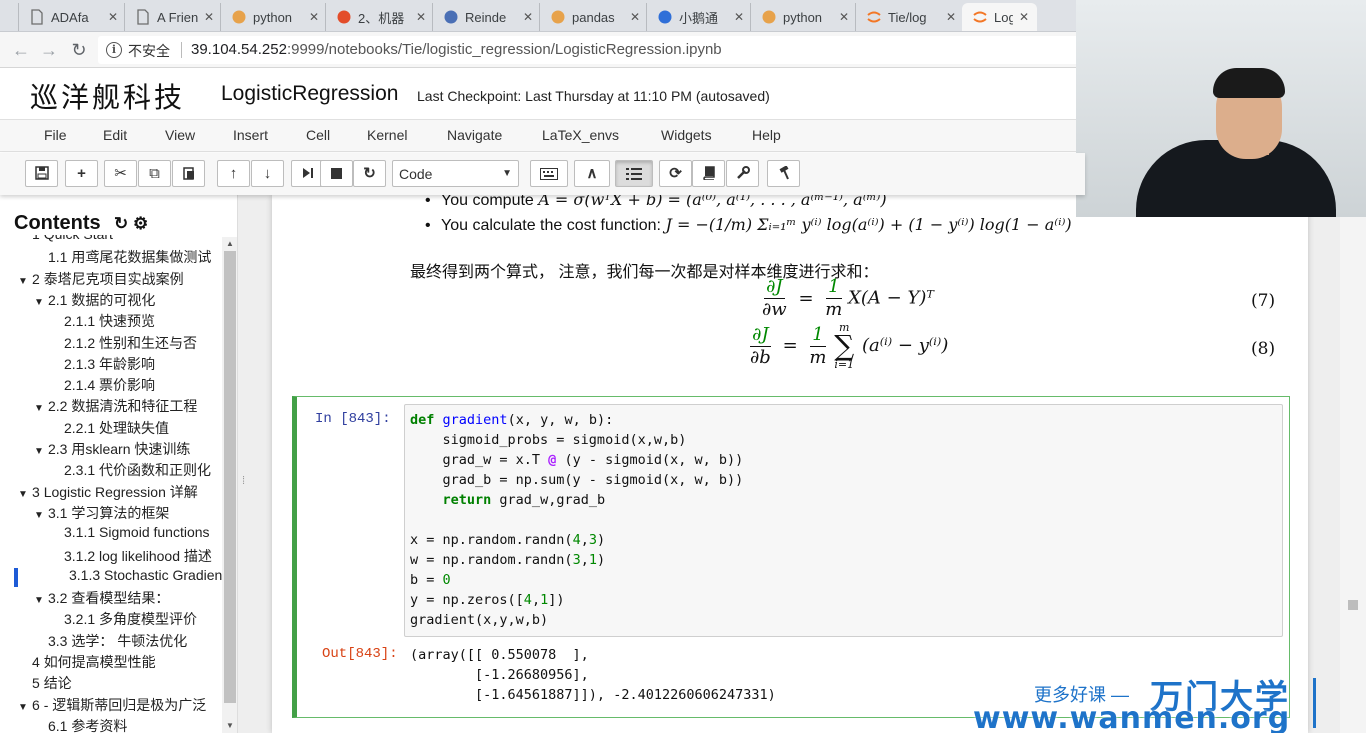  Describe the element at coordinates (107, 96) in the screenshot. I see `logo: 巡洋舰科技` at that location.